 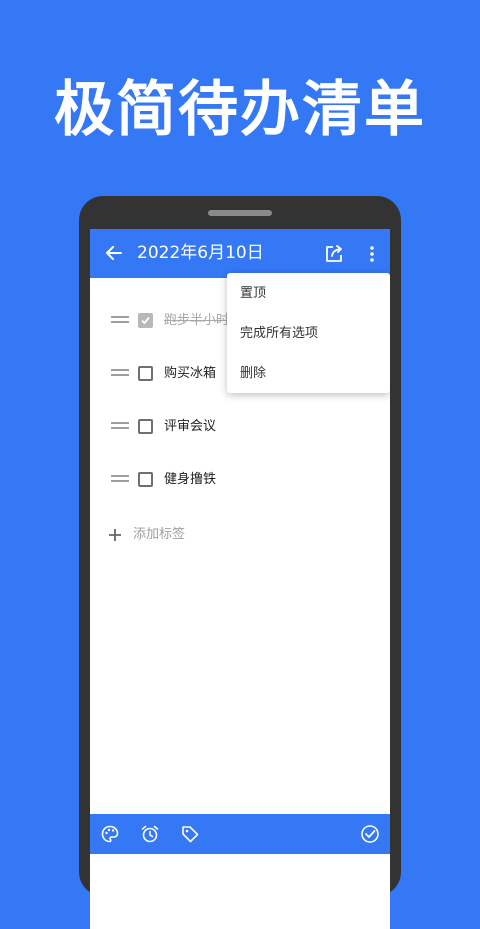 What do you see at coordinates (150, 834) in the screenshot?
I see `alarm-icon` at bounding box center [150, 834].